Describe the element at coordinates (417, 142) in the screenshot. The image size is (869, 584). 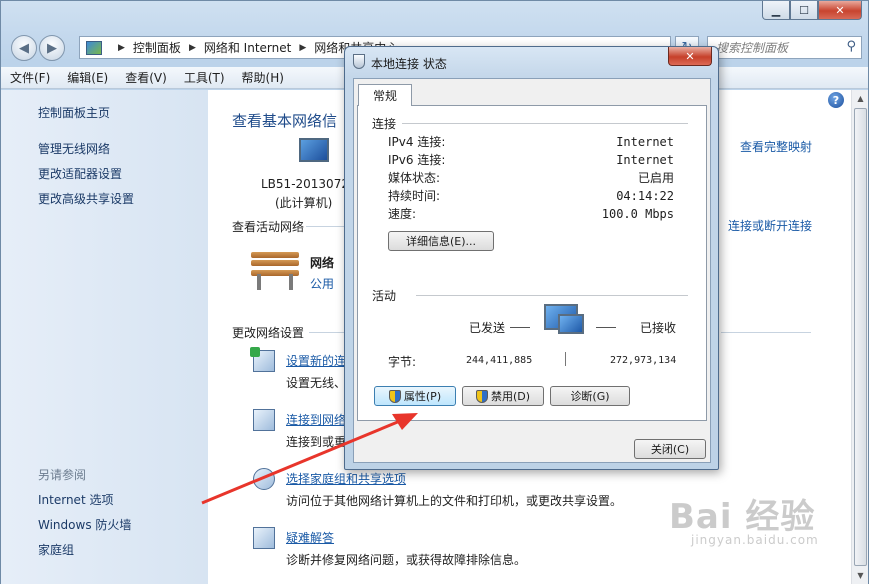
I see `ipv4-label: IPv4 连接:` at that location.